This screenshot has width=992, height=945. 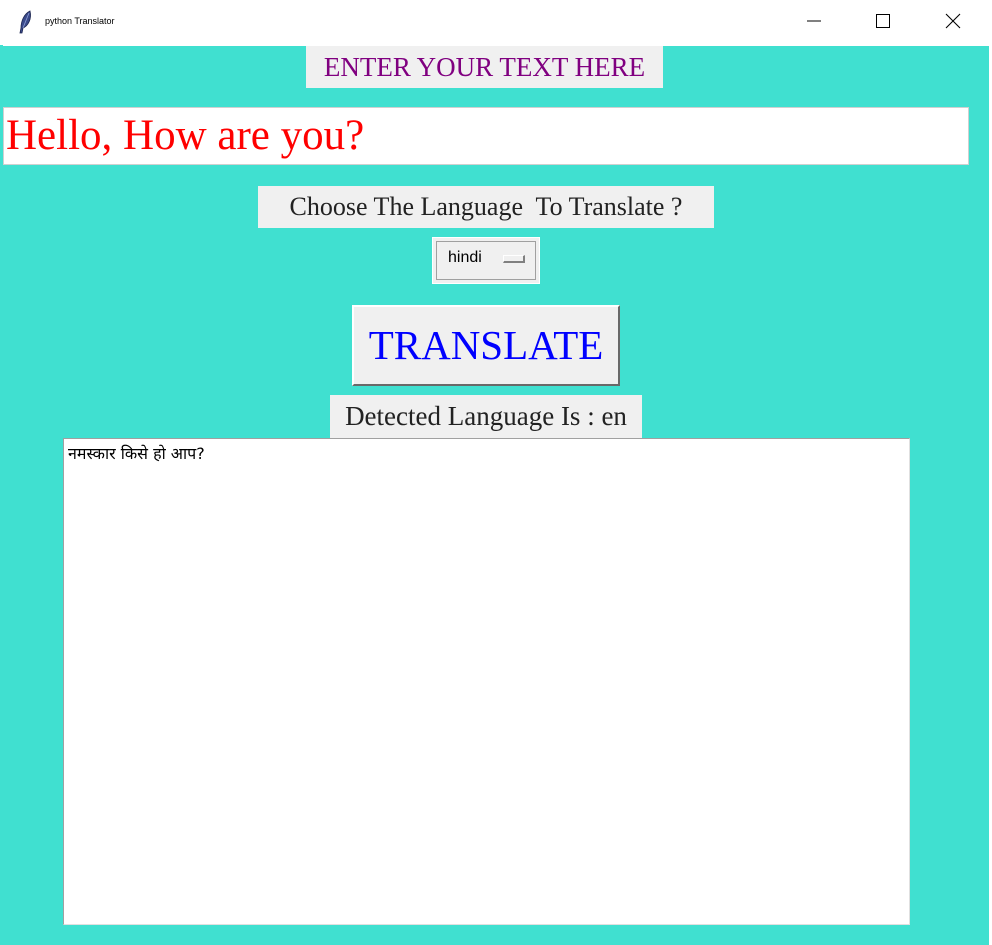 I want to click on language-dropdown: hindi, so click(x=486, y=260).